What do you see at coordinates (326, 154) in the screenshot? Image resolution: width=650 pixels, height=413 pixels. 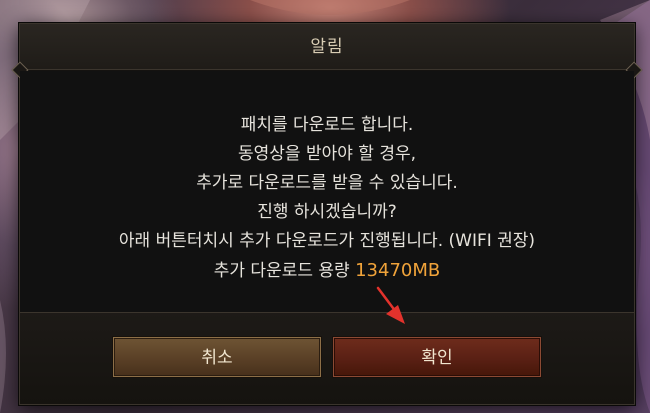 I see `message-line: 동영상을 받아야 할 경우,` at bounding box center [326, 154].